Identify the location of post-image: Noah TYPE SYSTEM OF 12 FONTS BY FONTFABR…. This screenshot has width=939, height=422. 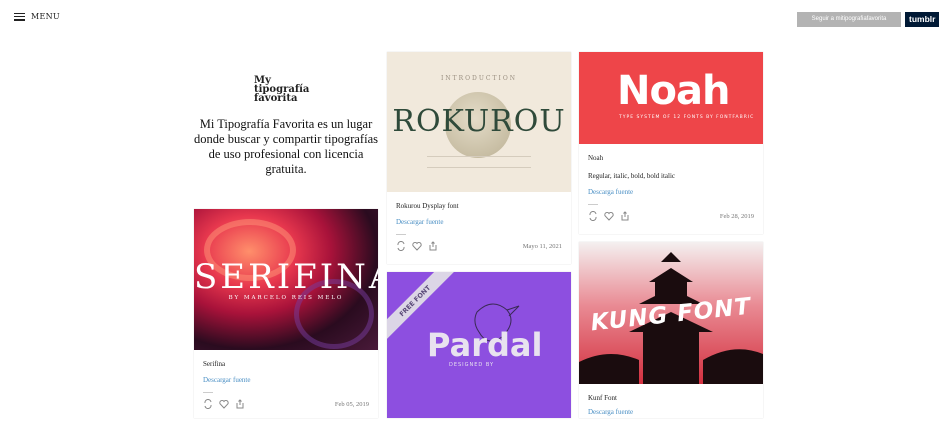
(671, 98).